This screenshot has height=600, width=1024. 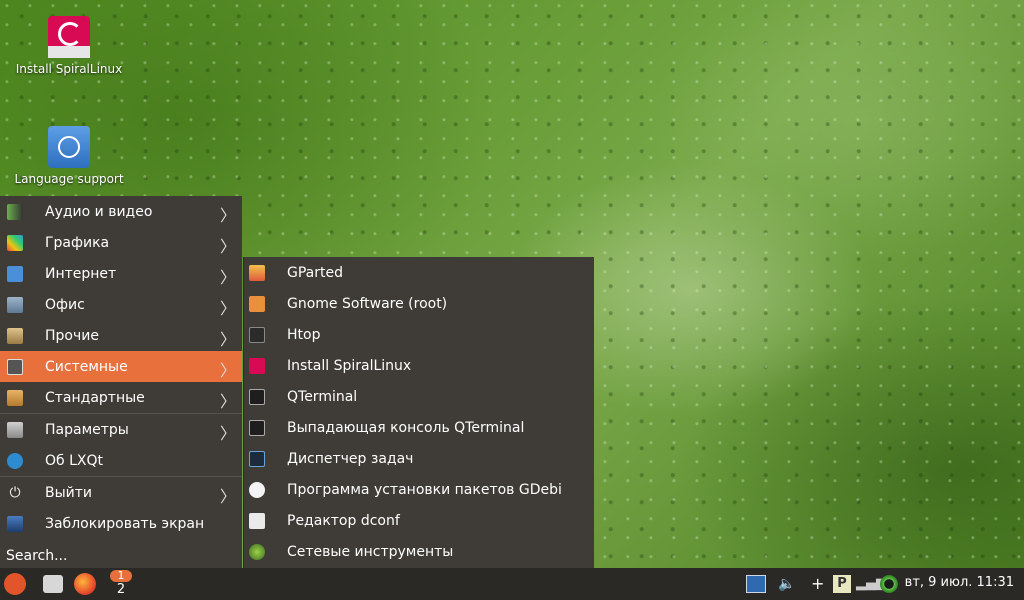 I want to click on submenu-item-gparted: GParted, so click(x=419, y=272).